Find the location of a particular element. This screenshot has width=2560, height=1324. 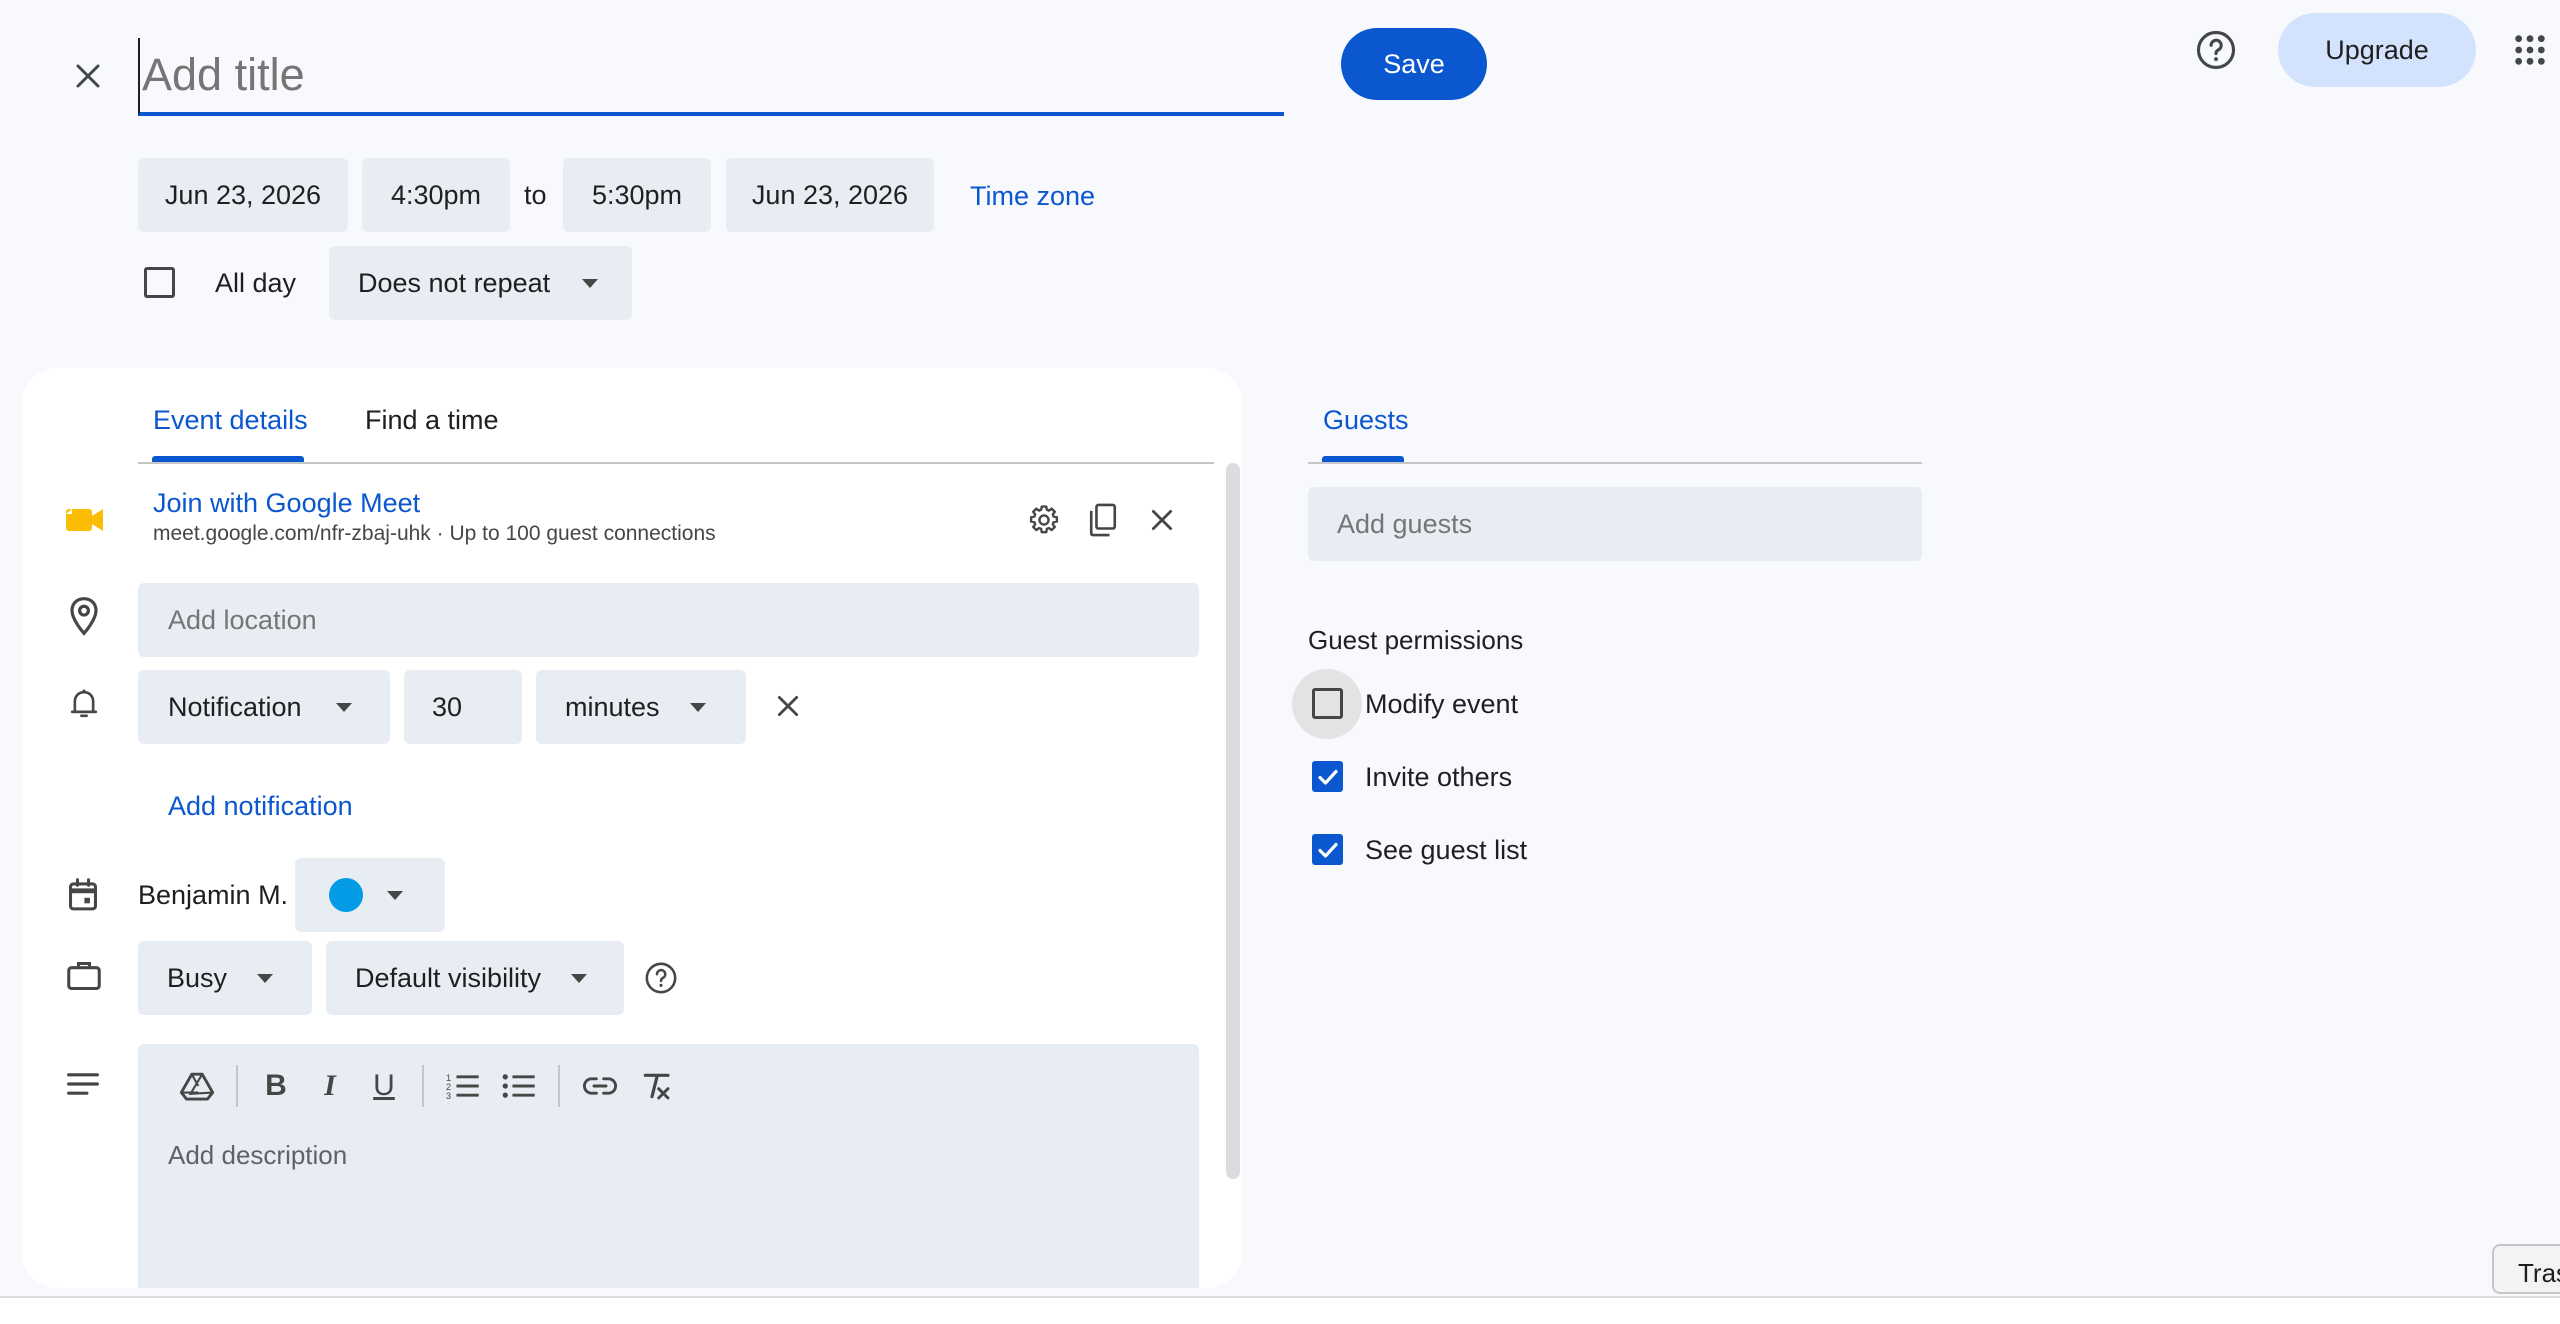

visibility-dropdown: Default visibility is located at coordinates (475, 978).